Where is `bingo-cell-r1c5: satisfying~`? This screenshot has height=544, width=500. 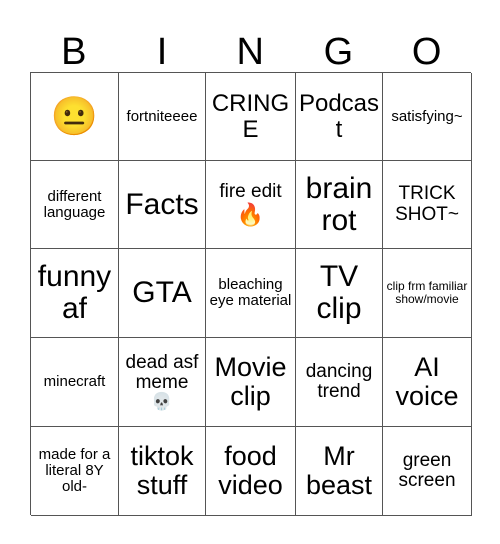
bingo-cell-r1c5: satisfying~ is located at coordinates (427, 117).